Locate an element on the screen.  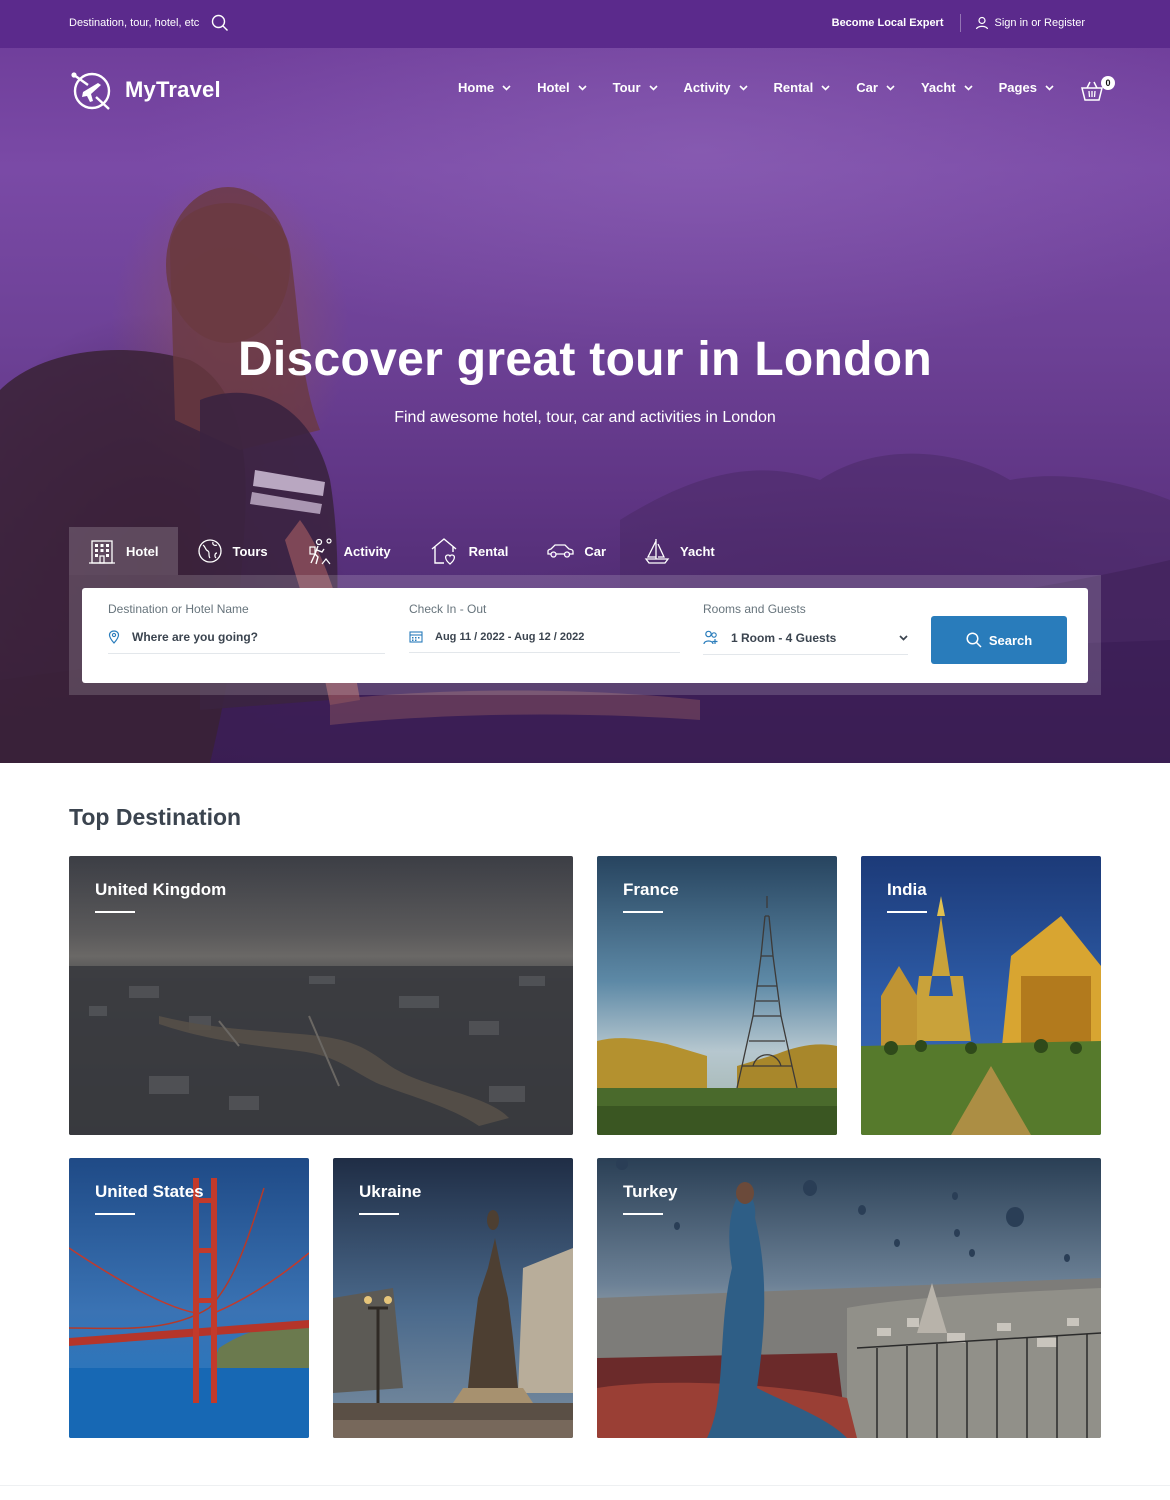
calendar-icon is located at coordinates (416, 637).